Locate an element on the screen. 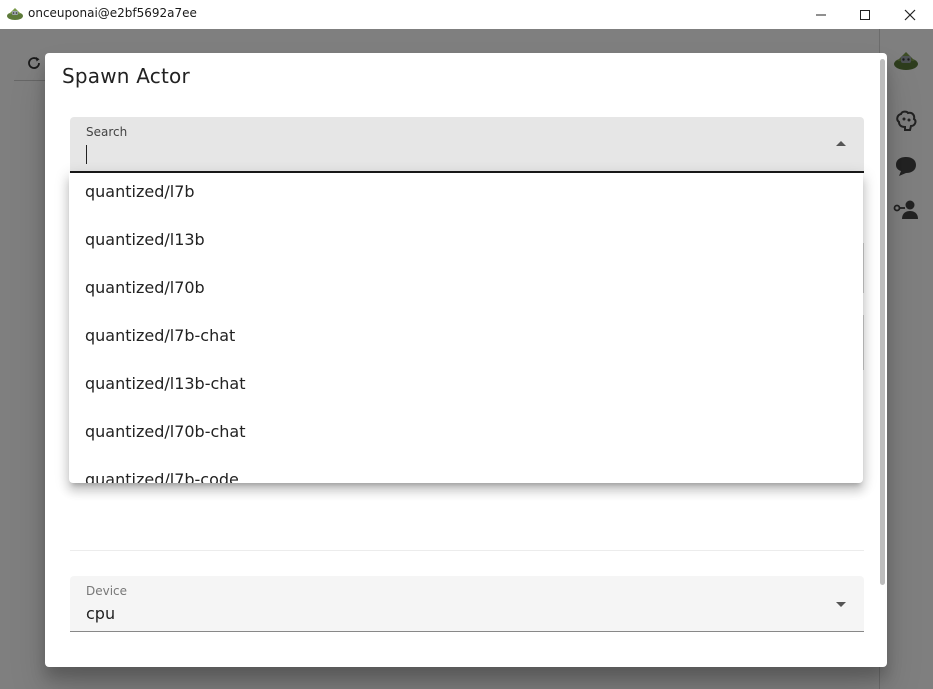 The height and width of the screenshot is (689, 933). section-divider is located at coordinates (467, 550).